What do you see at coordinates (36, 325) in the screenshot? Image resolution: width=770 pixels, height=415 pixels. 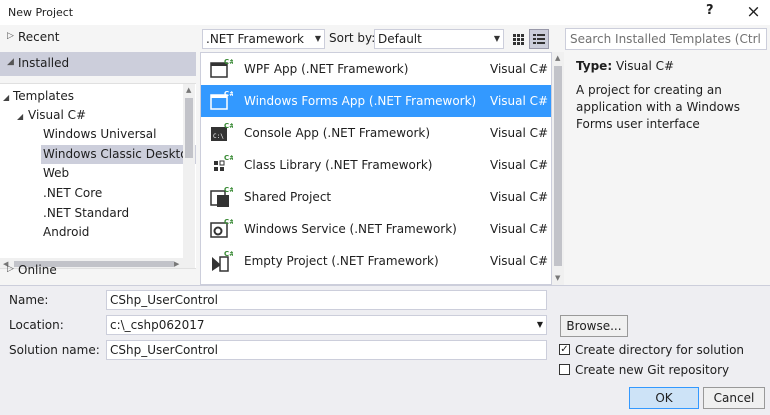 I see `location-label: Location:` at bounding box center [36, 325].